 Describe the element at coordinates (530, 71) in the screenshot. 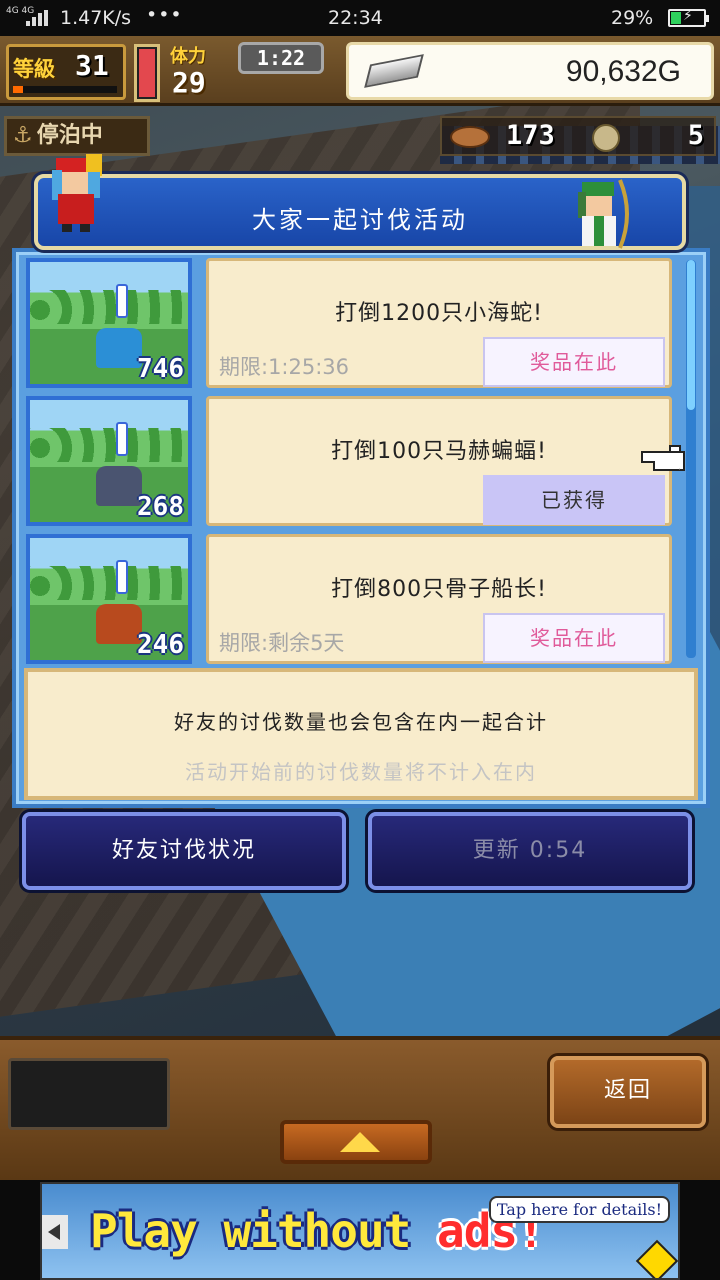

I see `gold-panel: 90,632G` at that location.